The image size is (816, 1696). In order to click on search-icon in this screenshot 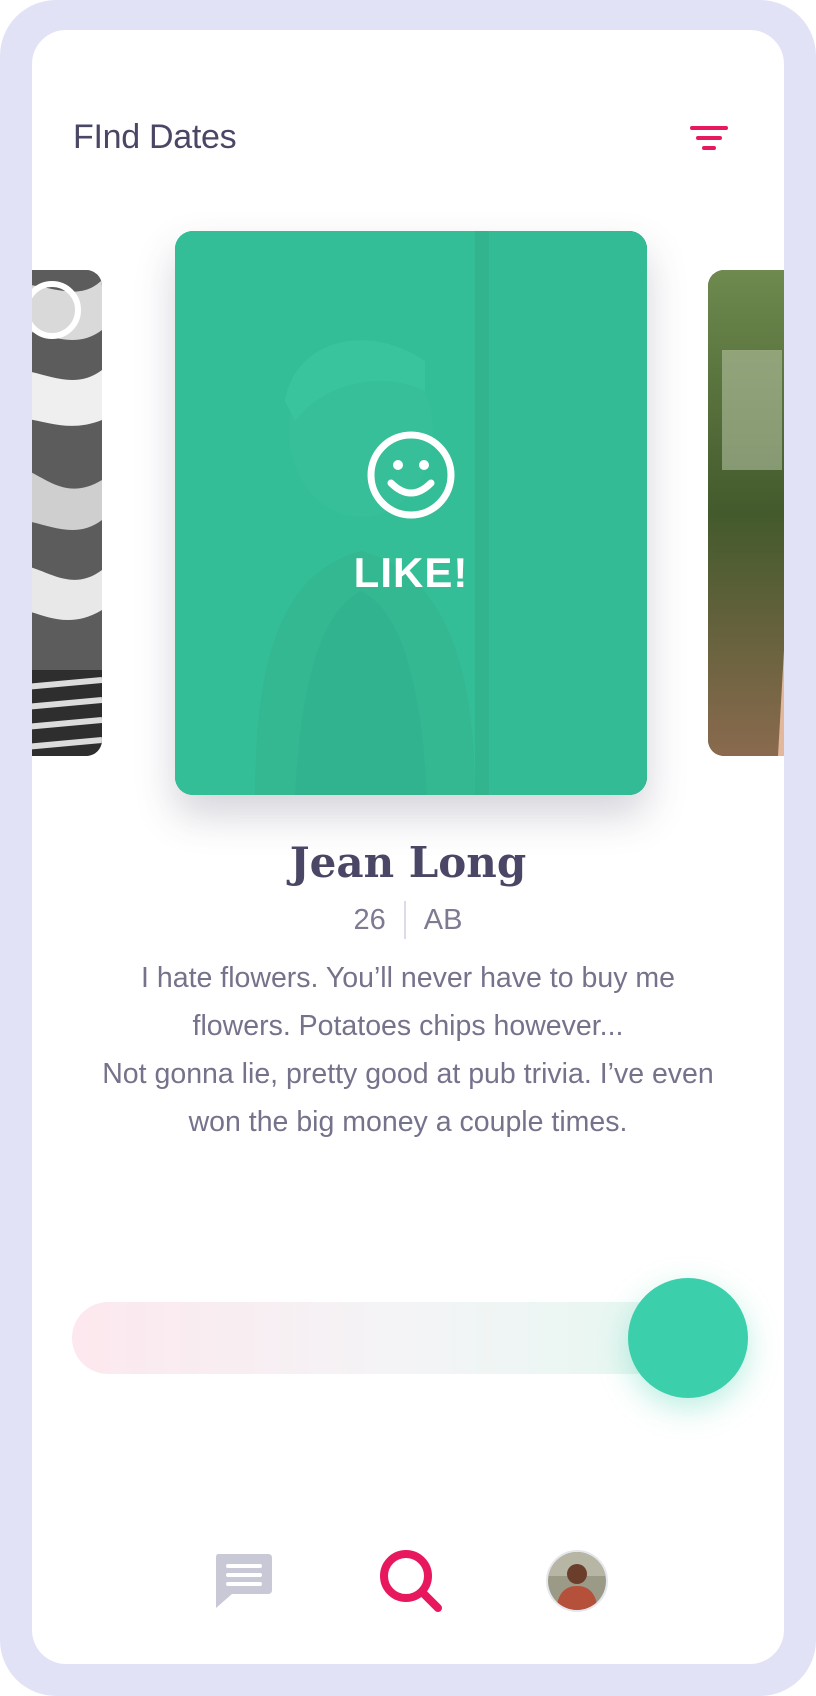, I will do `click(411, 1581)`.